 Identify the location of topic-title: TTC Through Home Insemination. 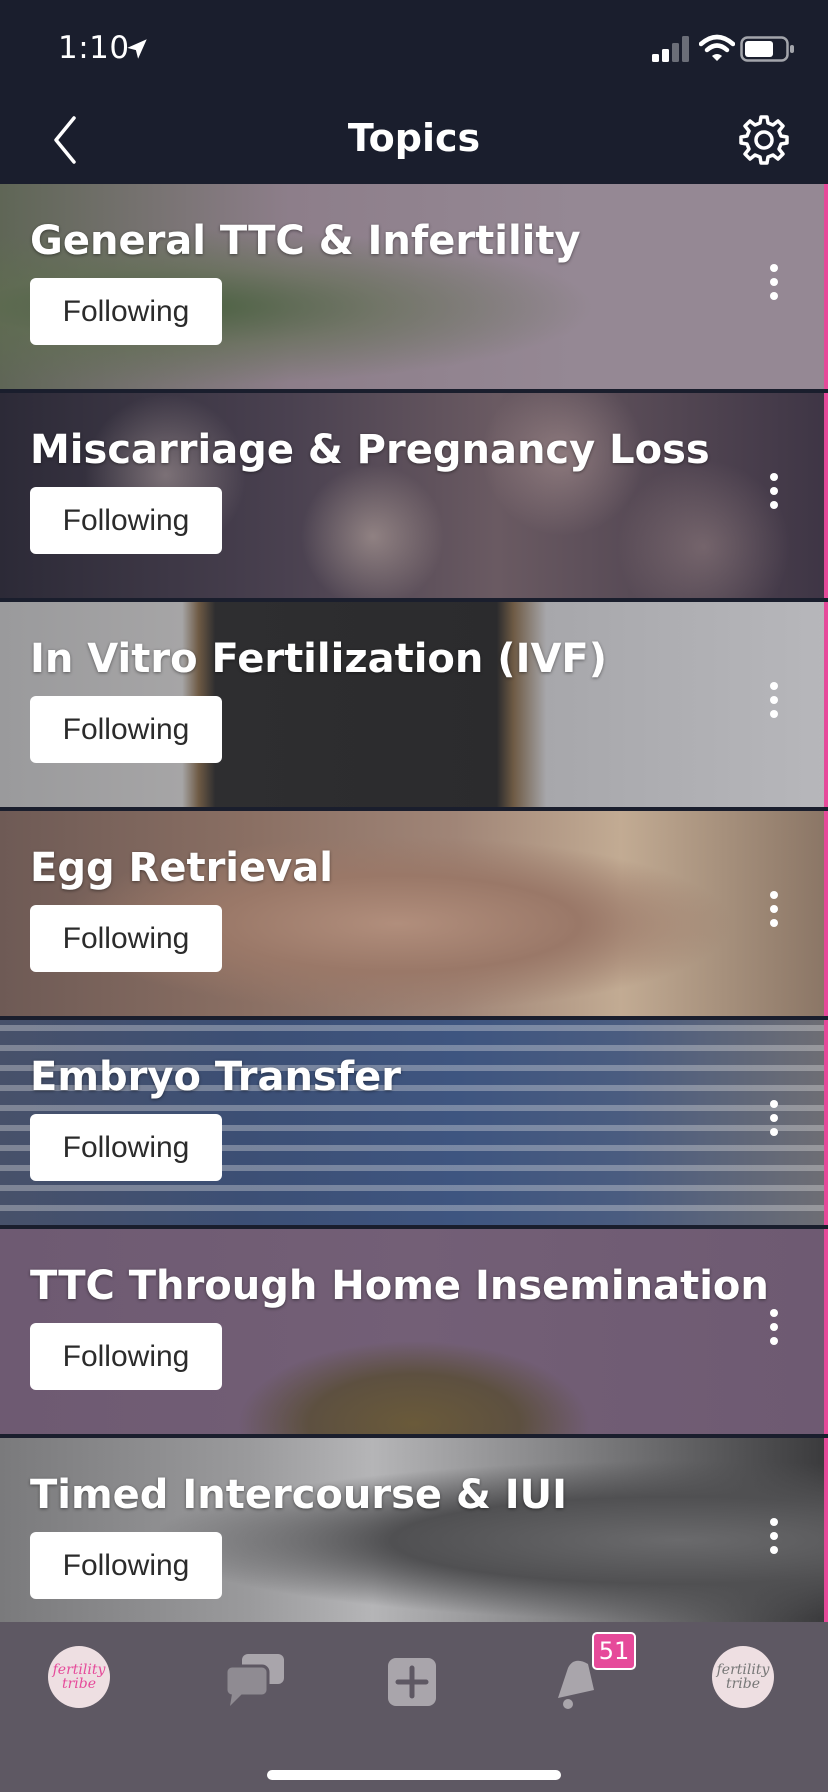
(399, 1286).